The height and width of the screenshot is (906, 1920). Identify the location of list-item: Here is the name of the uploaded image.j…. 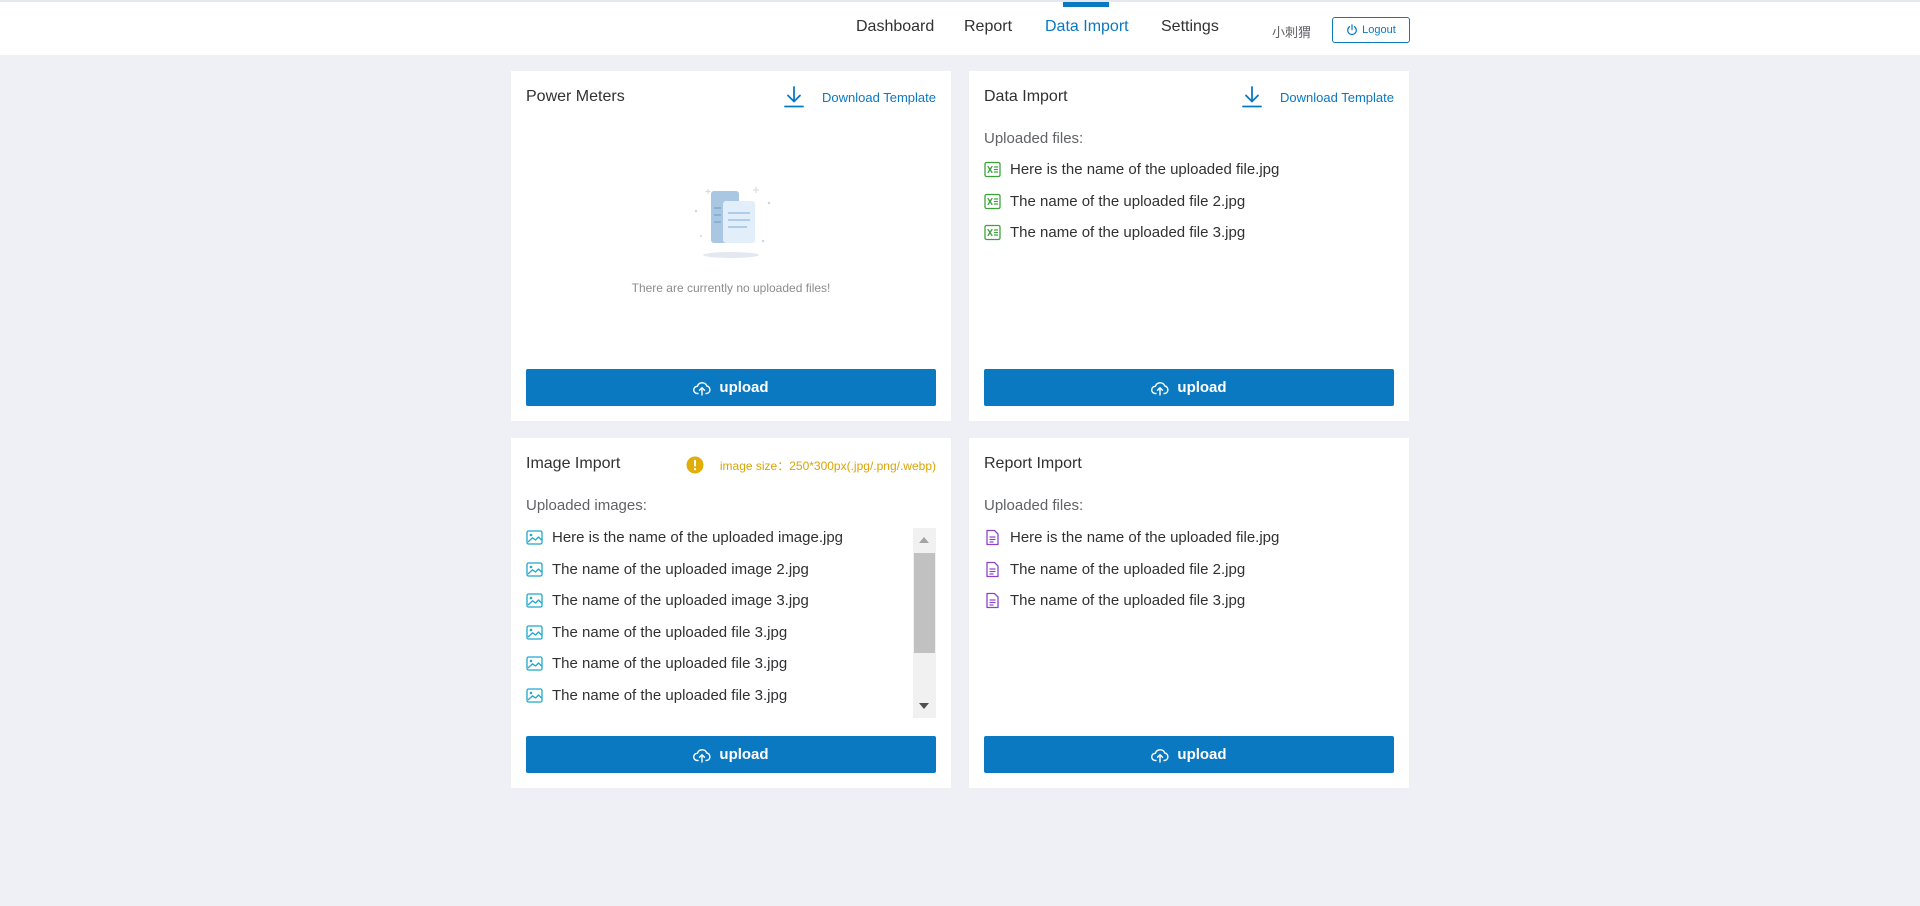
(684, 541).